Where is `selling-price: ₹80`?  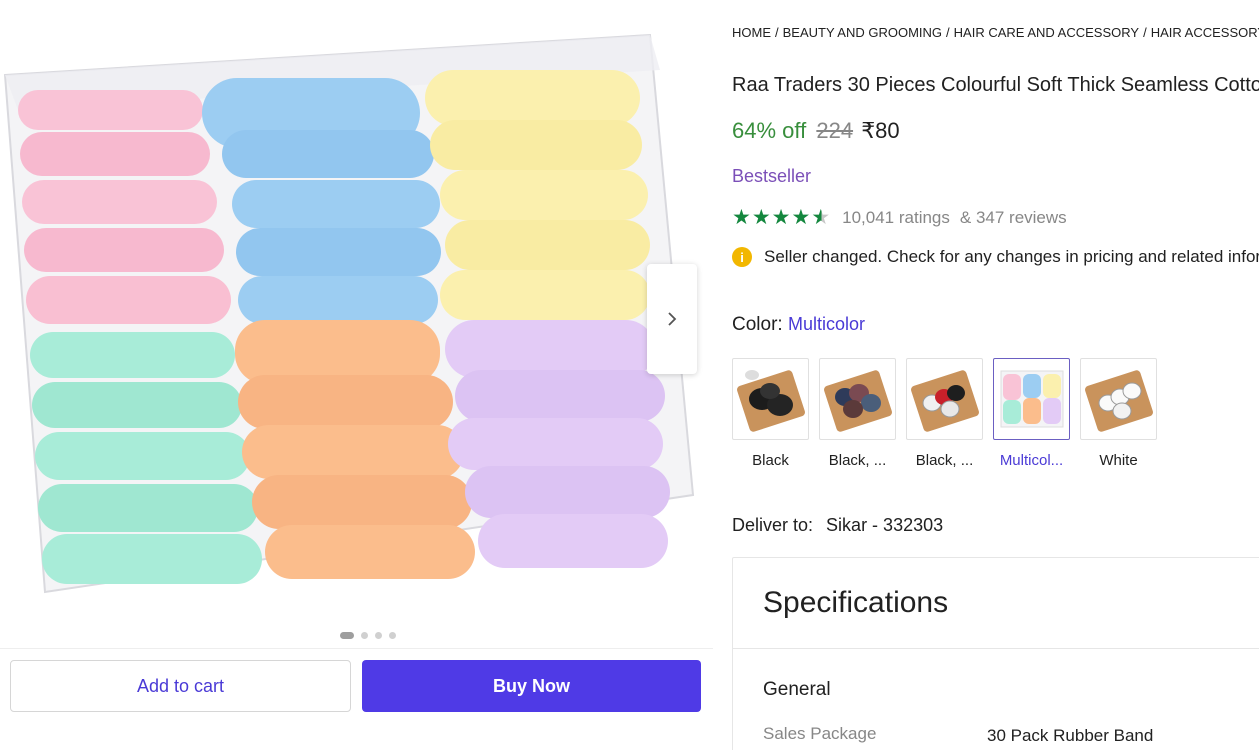 selling-price: ₹80 is located at coordinates (880, 130).